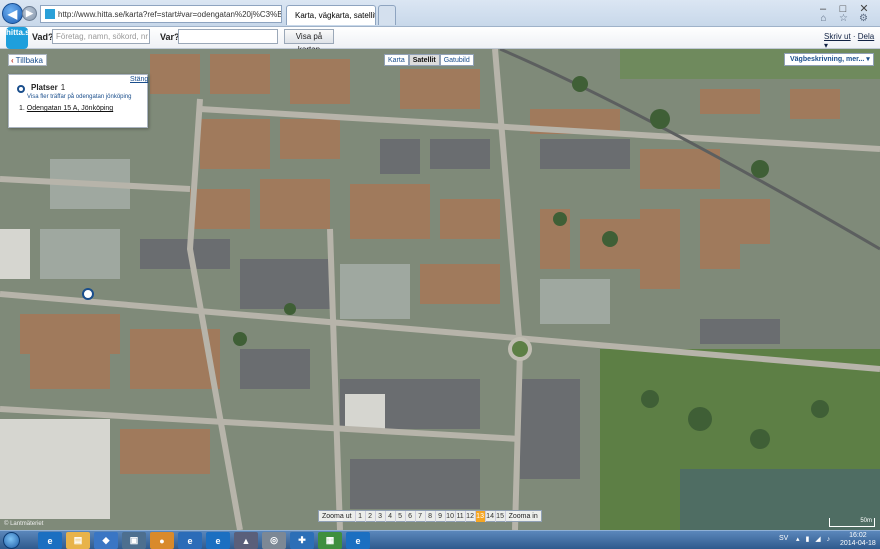 This screenshot has width=880, height=549. Describe the element at coordinates (106, 540) in the screenshot. I see `app-taskbar-icon: ◆` at that location.